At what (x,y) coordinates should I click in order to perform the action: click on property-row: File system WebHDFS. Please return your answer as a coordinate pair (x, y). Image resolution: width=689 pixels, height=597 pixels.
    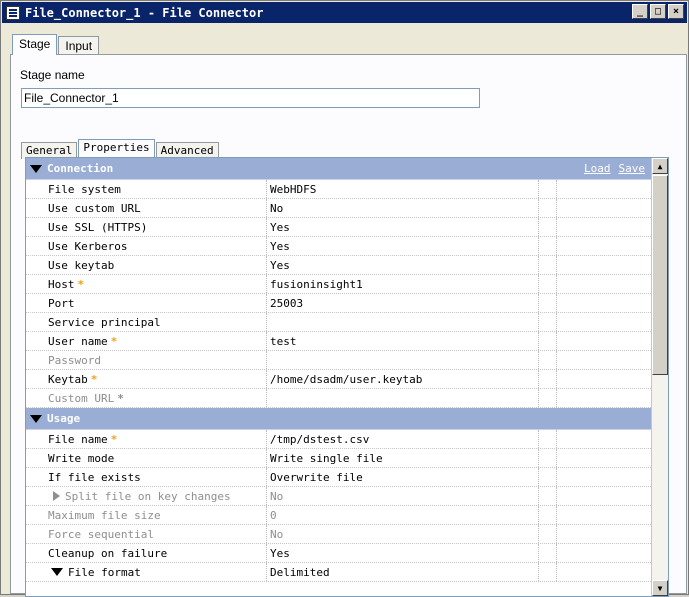
    Looking at the image, I should click on (338, 189).